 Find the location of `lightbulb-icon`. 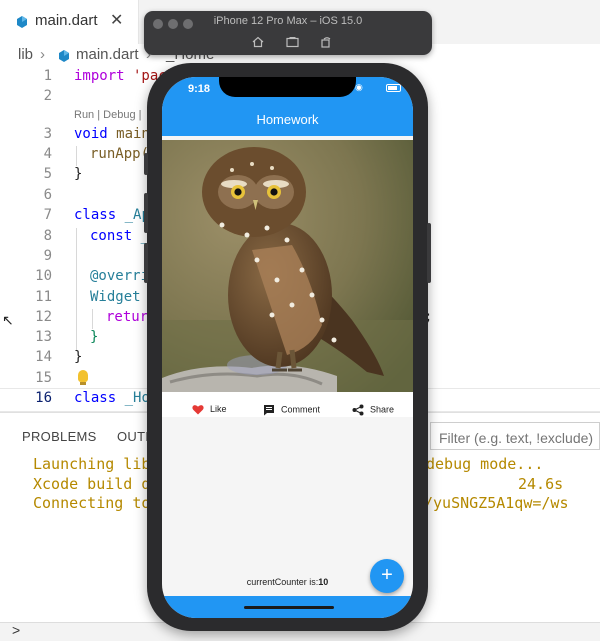

lightbulb-icon is located at coordinates (83, 376).